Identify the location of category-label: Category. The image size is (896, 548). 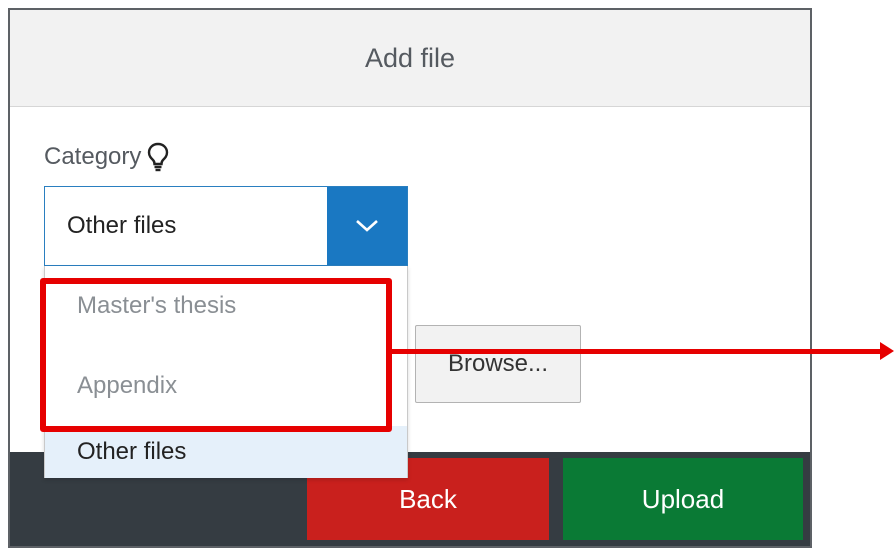
(106, 157).